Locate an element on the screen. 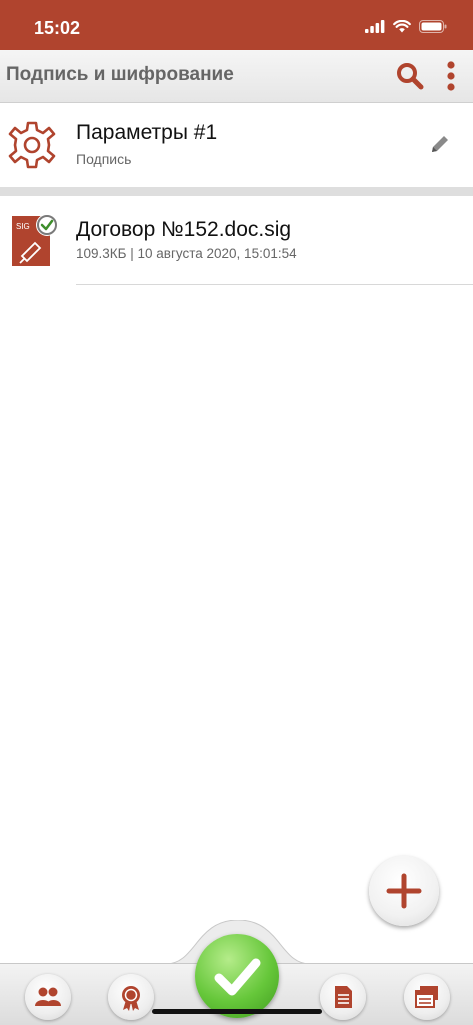 The width and height of the screenshot is (473, 1025). stacked-windows-icon is located at coordinates (426, 997).